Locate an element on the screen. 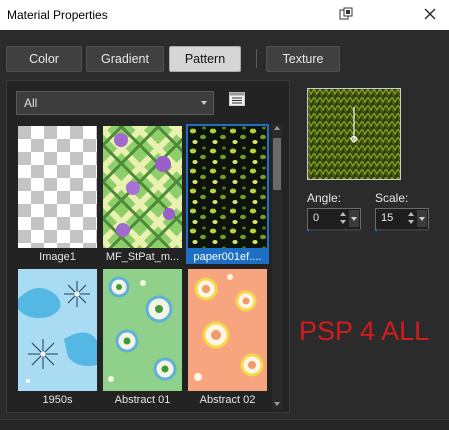 The height and width of the screenshot is (430, 449). watermark-text: PSP 4 ALL is located at coordinates (364, 331).